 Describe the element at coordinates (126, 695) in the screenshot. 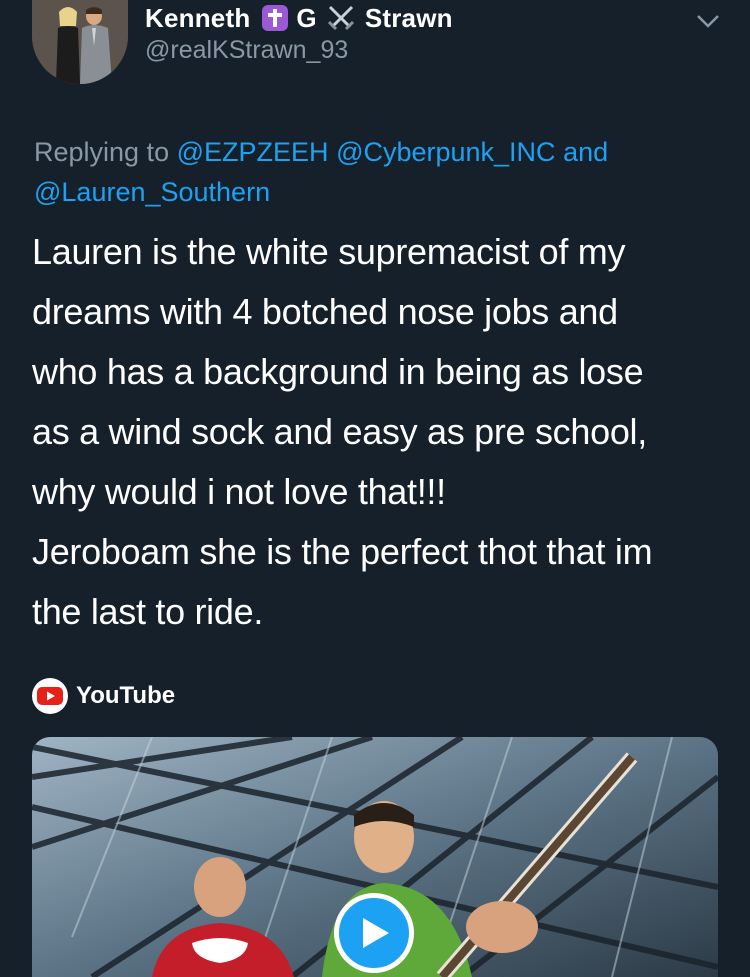

I see `card-source-label: YouTube` at that location.